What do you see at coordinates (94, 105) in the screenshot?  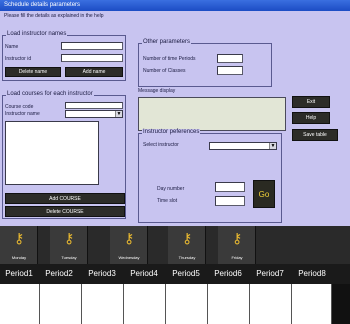 I see `course-code-input` at bounding box center [94, 105].